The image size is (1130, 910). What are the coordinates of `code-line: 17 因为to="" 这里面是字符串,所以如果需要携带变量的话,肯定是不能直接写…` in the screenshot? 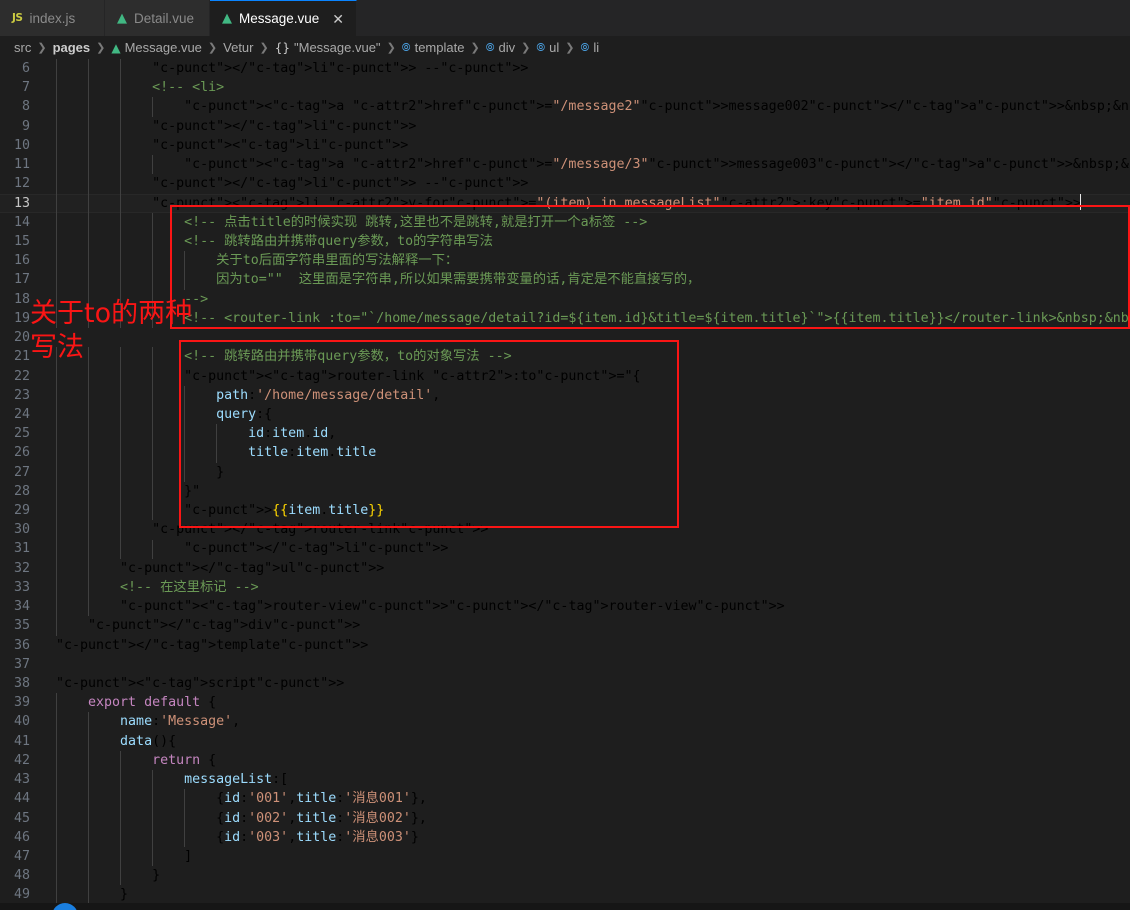 It's located at (565, 279).